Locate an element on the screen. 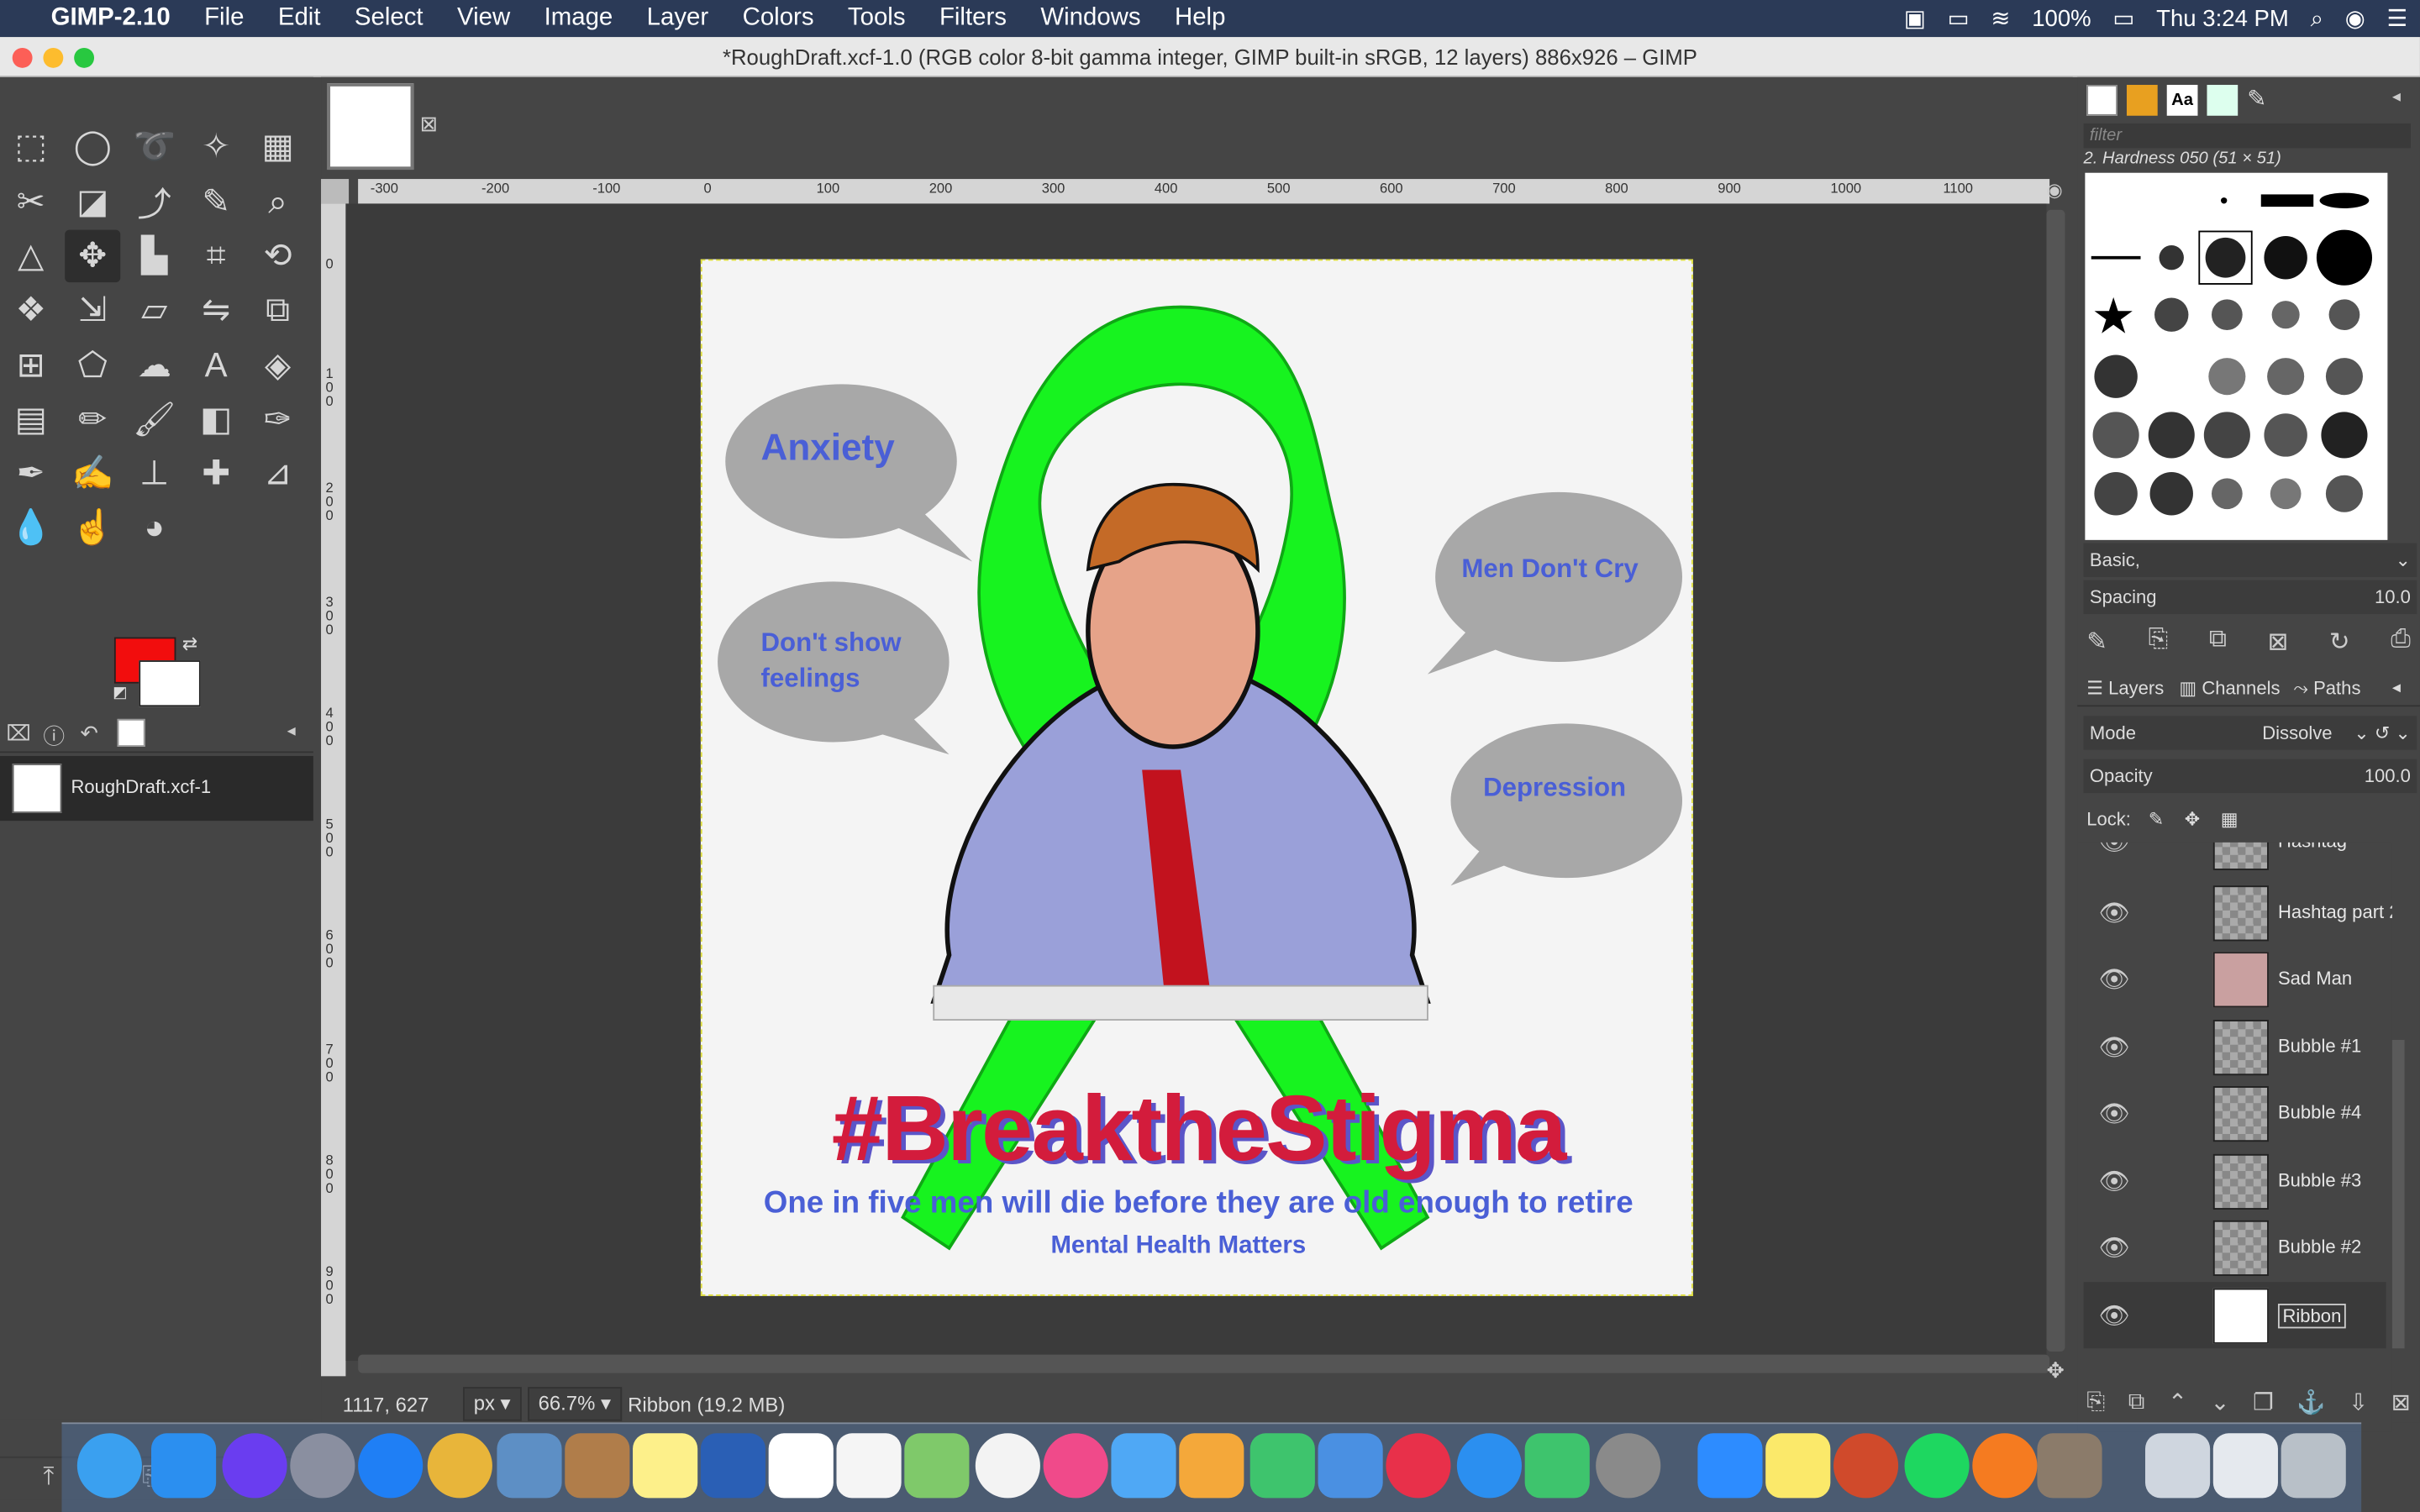  lock-pixels-icon: ✎ is located at coordinates (2156, 819).